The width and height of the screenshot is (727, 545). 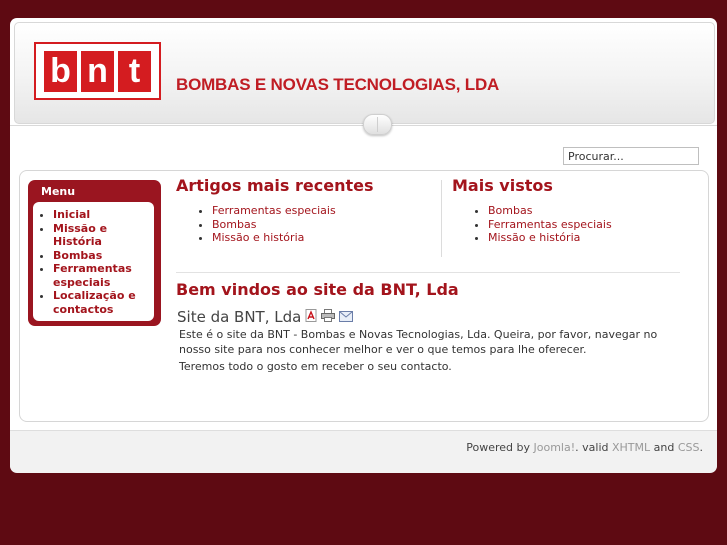 What do you see at coordinates (311, 317) in the screenshot?
I see `pdf-icon` at bounding box center [311, 317].